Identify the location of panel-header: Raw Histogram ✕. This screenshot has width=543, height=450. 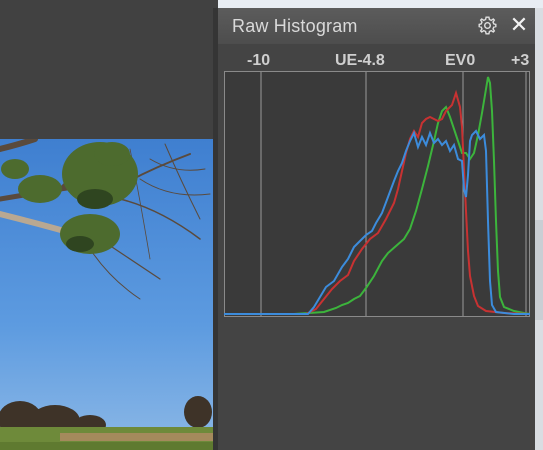
(376, 26).